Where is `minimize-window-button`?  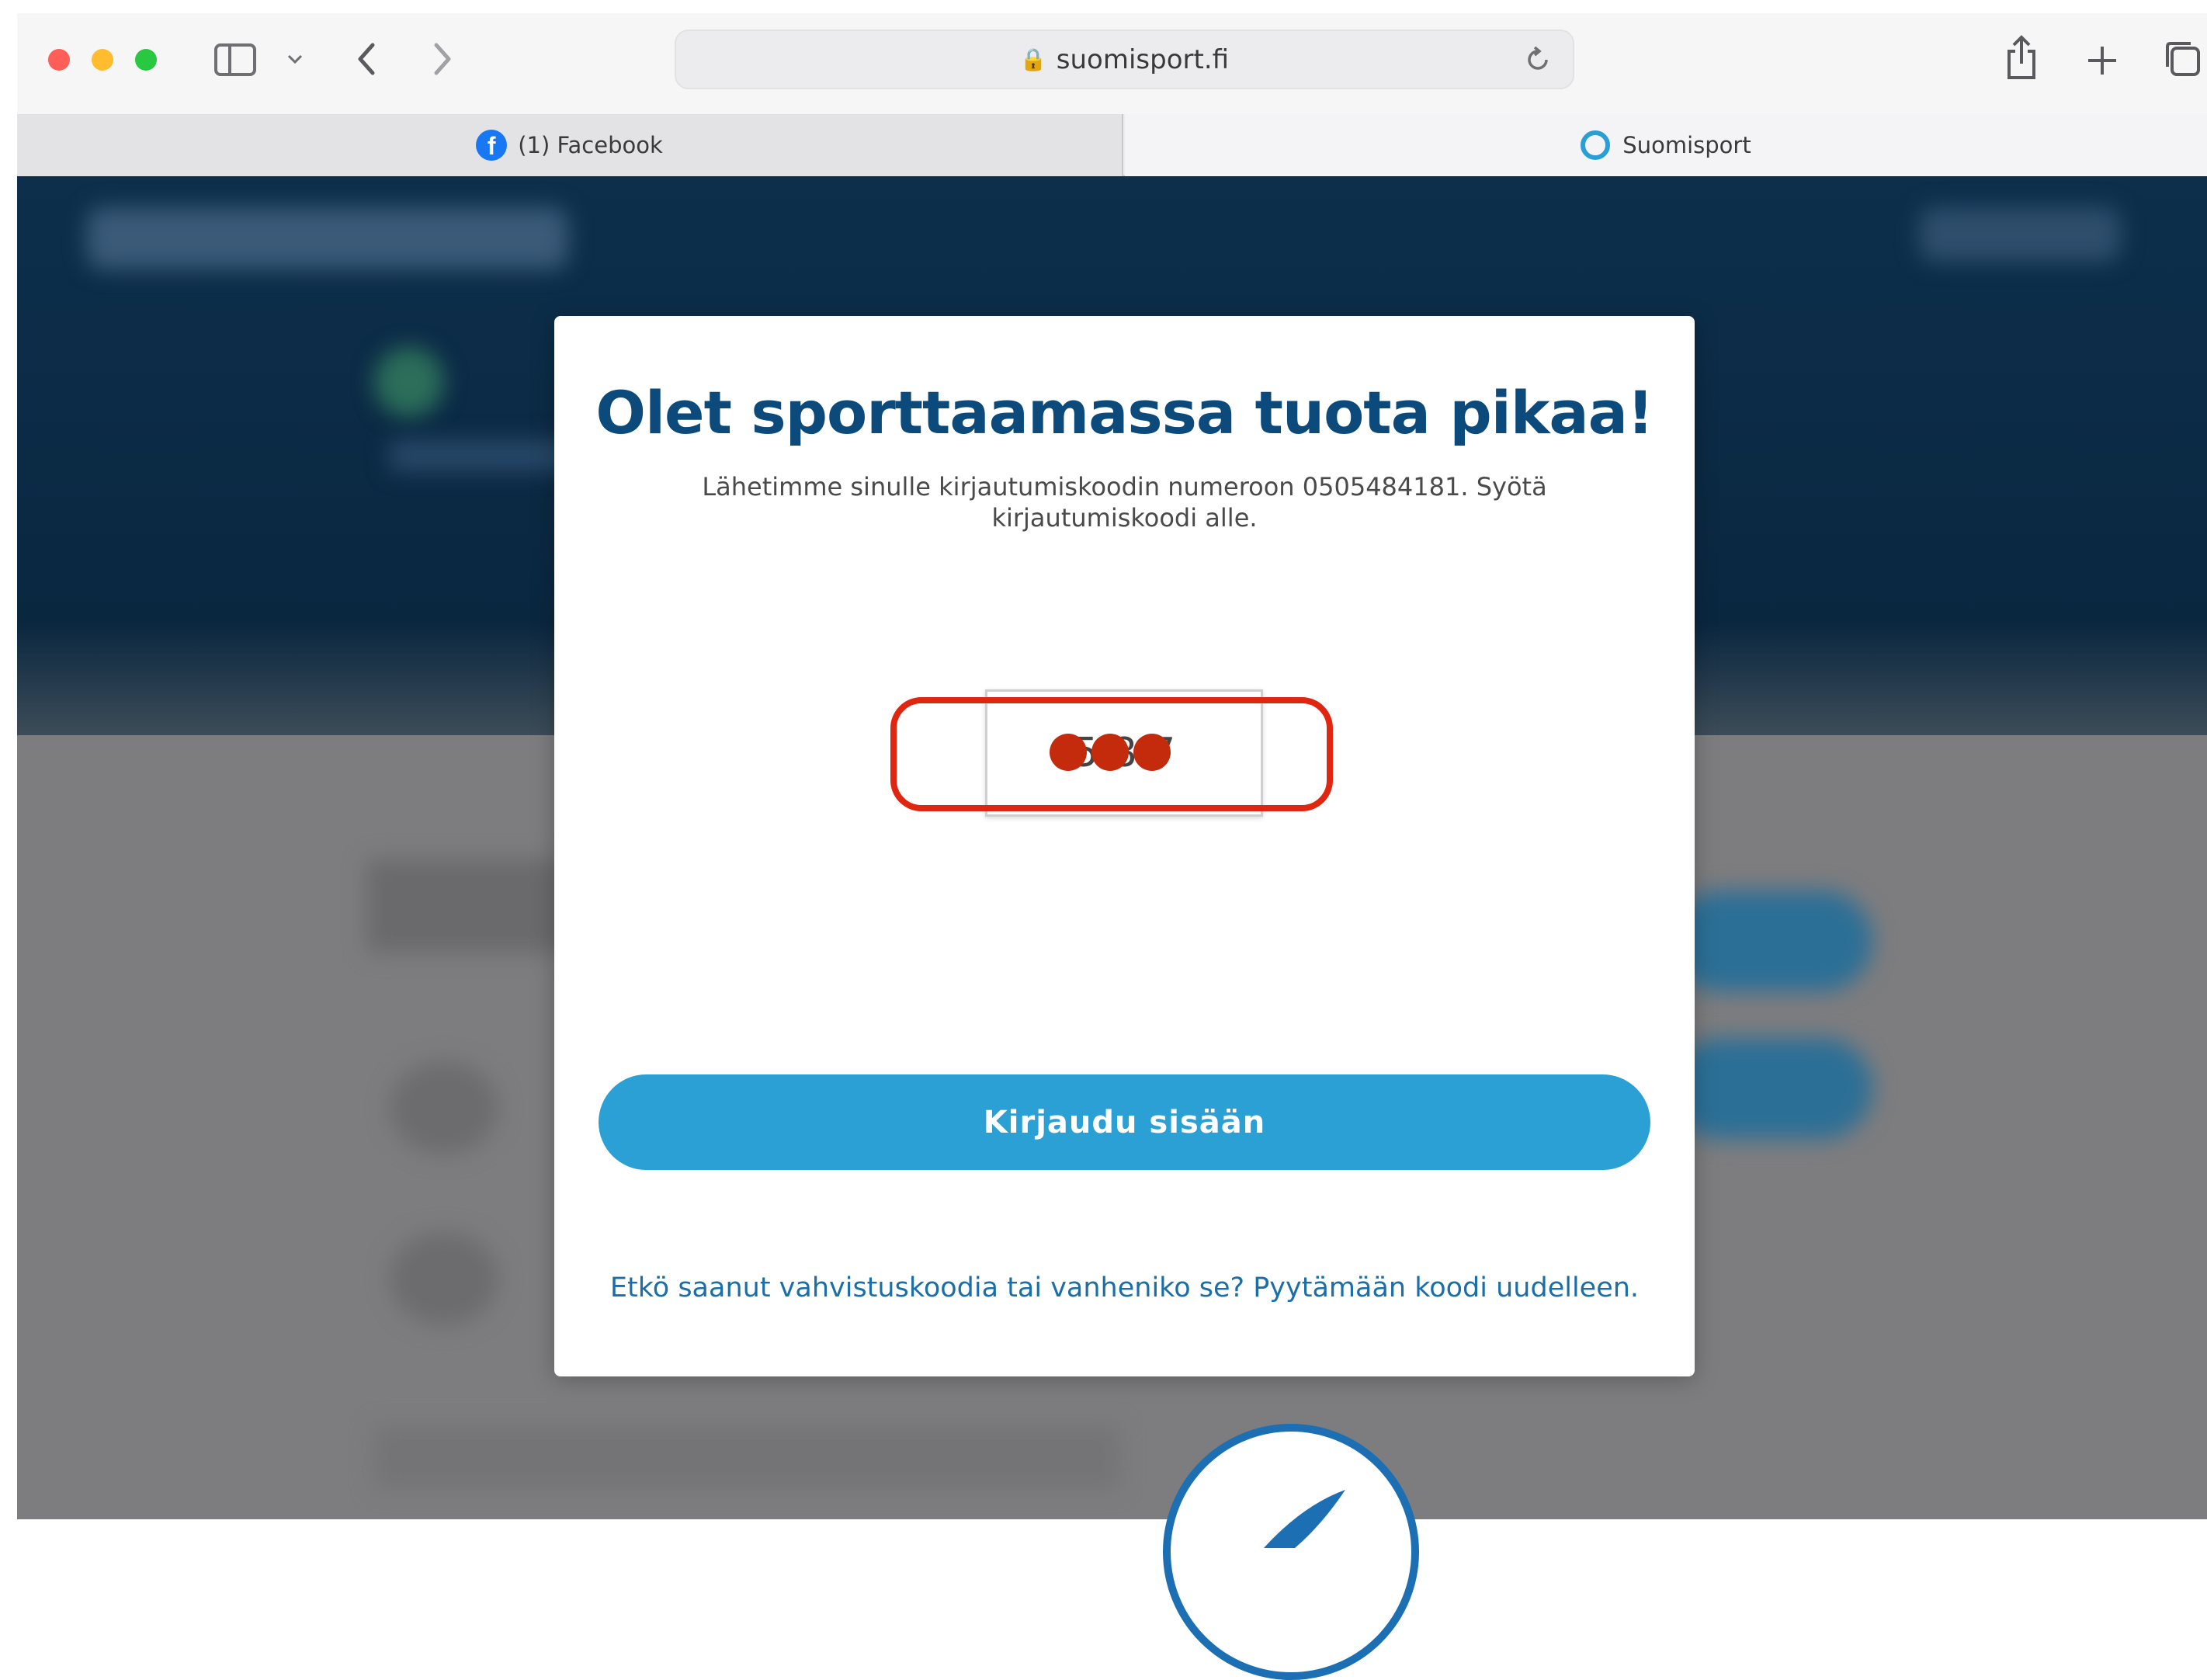
minimize-window-button is located at coordinates (102, 60).